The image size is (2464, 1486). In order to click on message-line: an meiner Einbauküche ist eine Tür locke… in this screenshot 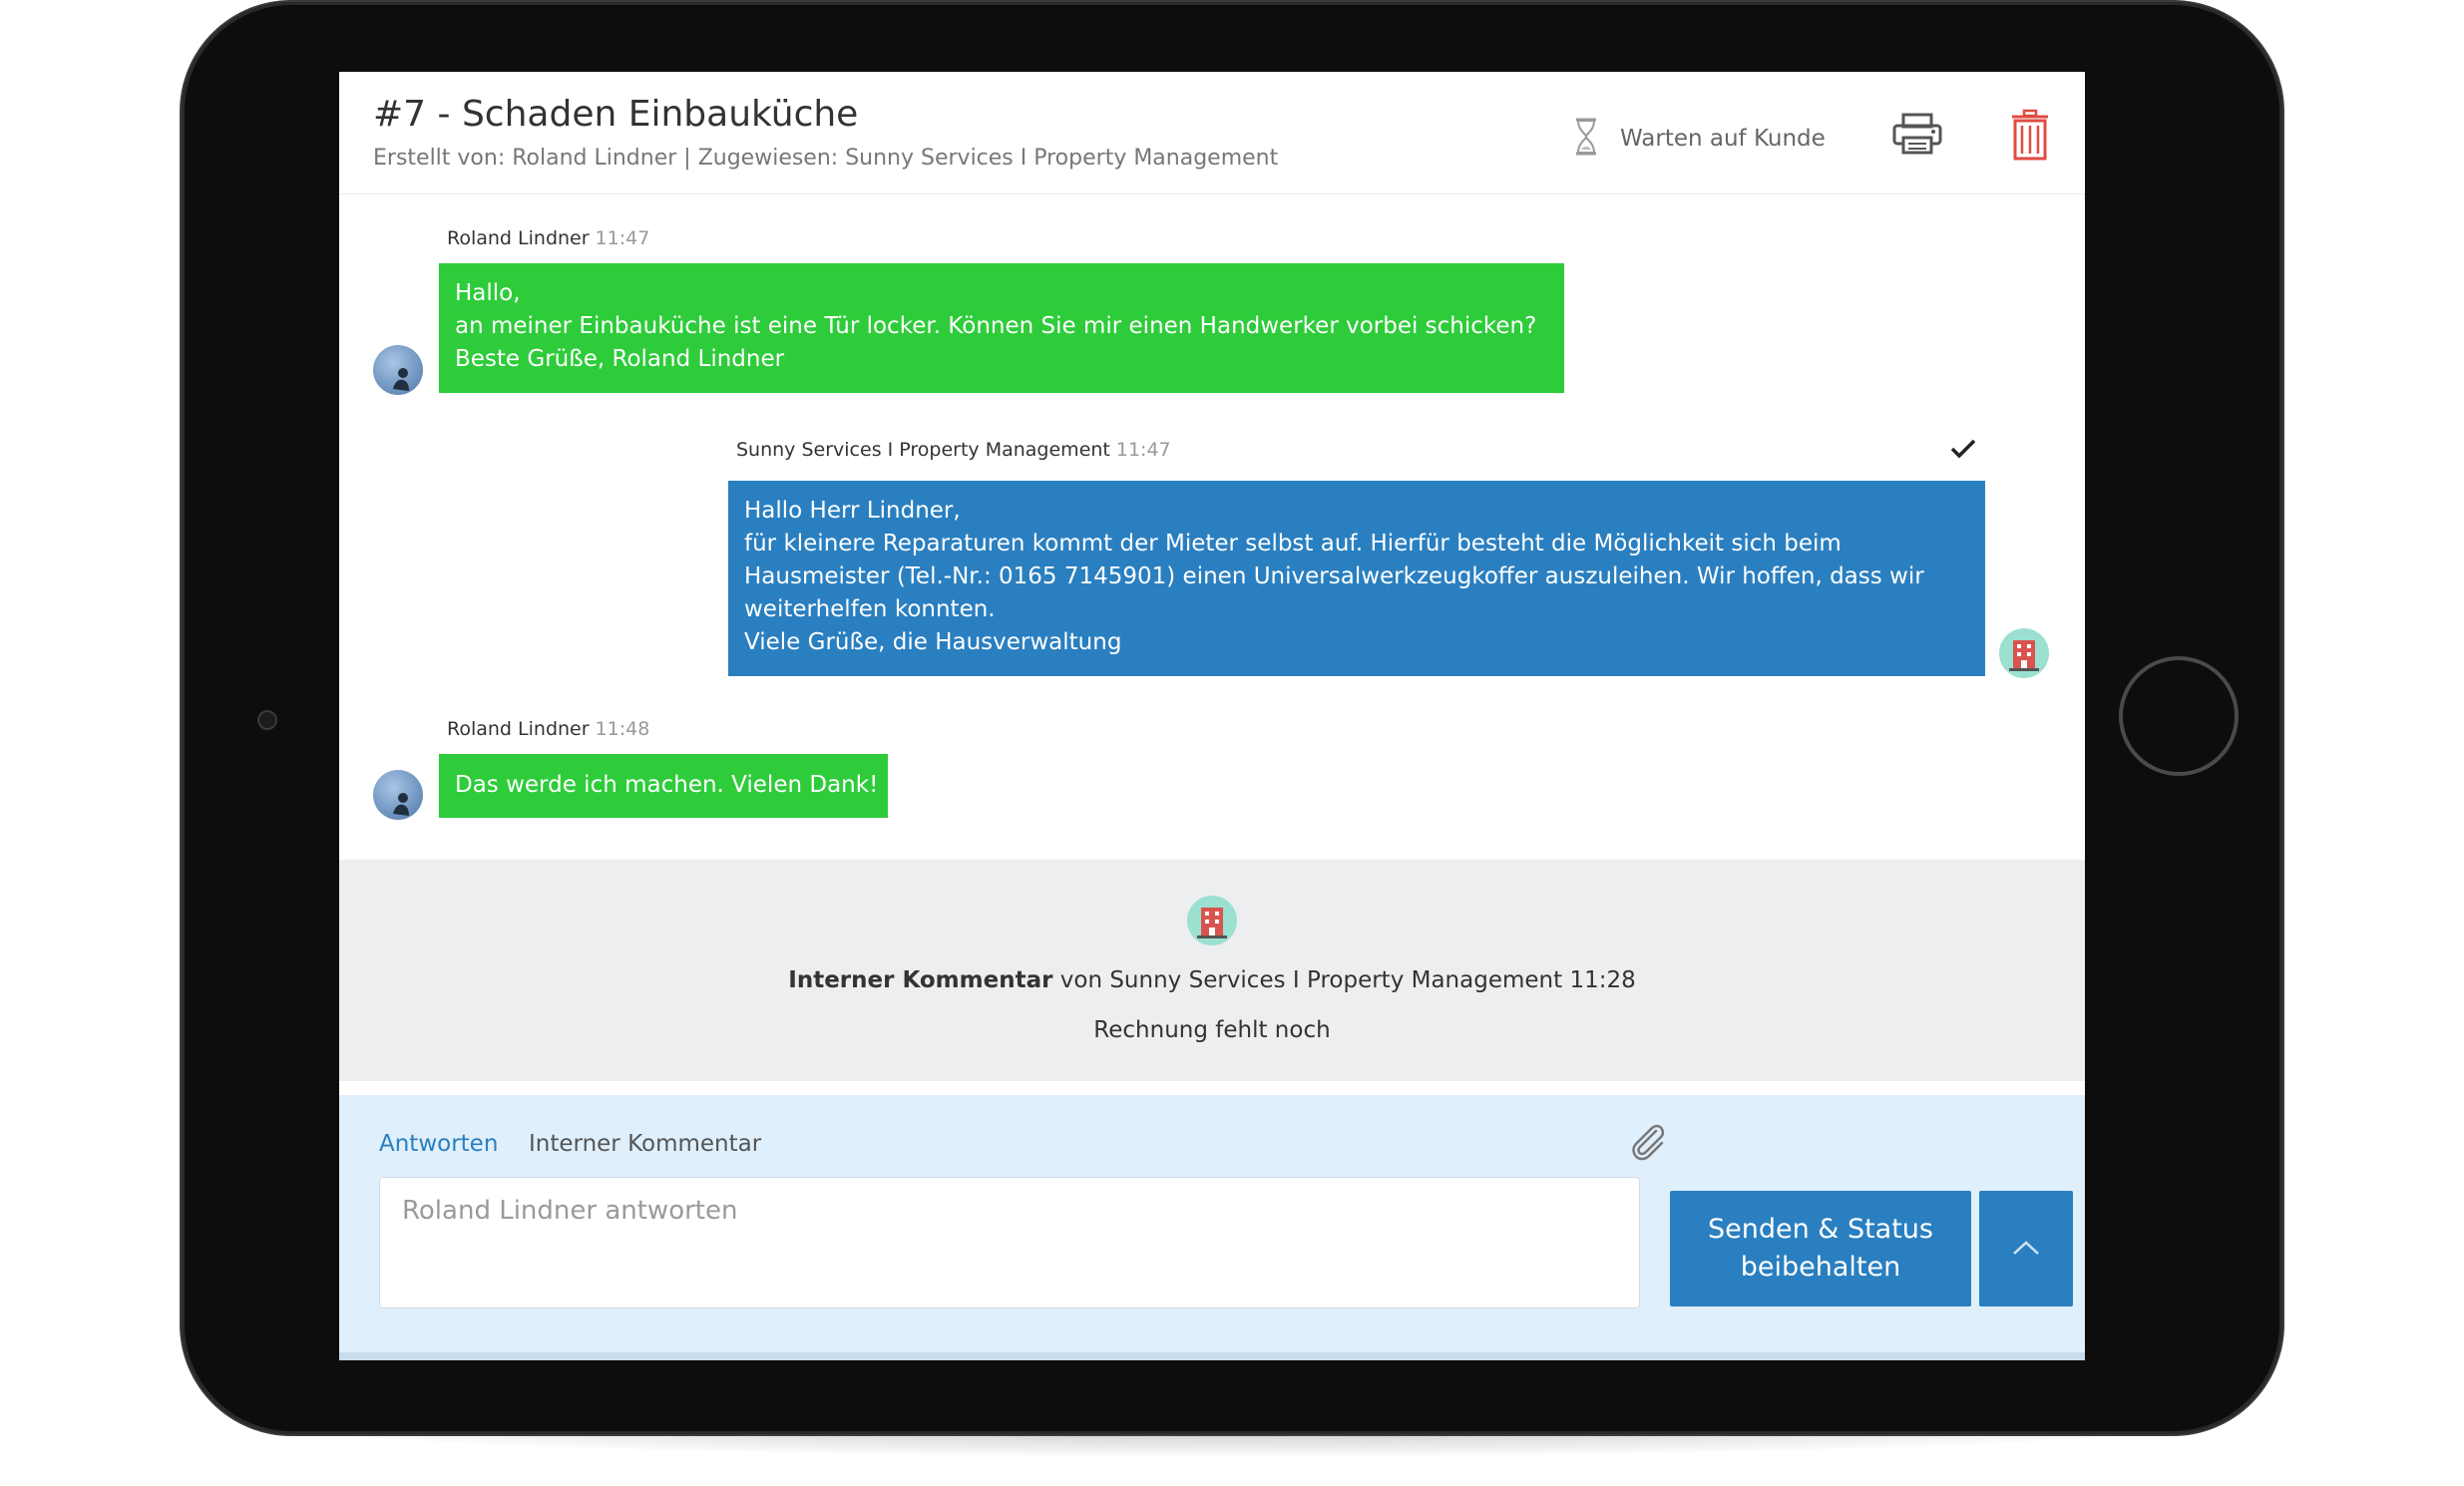, I will do `click(996, 326)`.